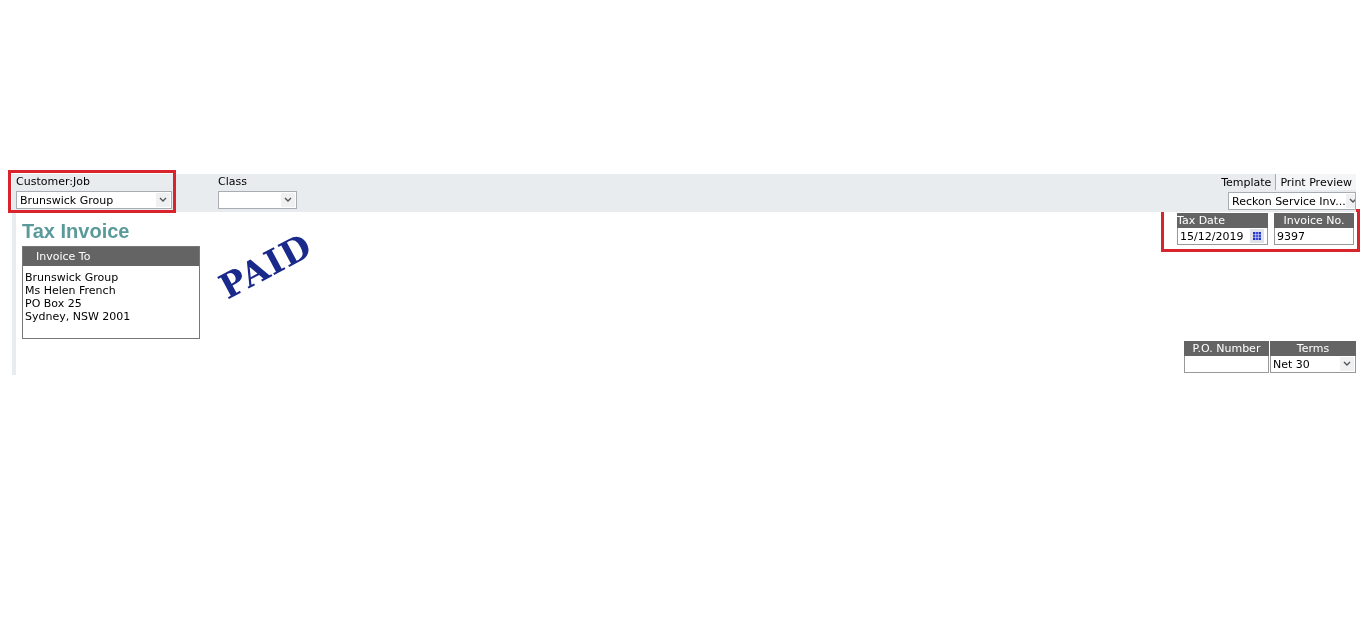 Image resolution: width=1366 pixels, height=629 pixels. Describe the element at coordinates (94, 200) in the screenshot. I see `customer-dropdown: Brunswick Group` at that location.